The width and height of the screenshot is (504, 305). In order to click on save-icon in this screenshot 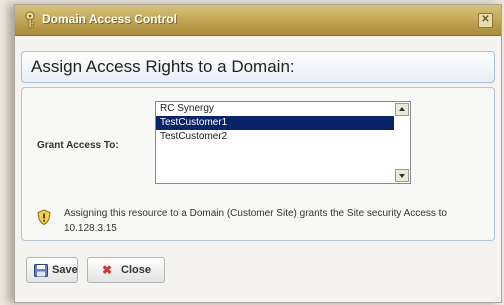, I will do `click(41, 270)`.